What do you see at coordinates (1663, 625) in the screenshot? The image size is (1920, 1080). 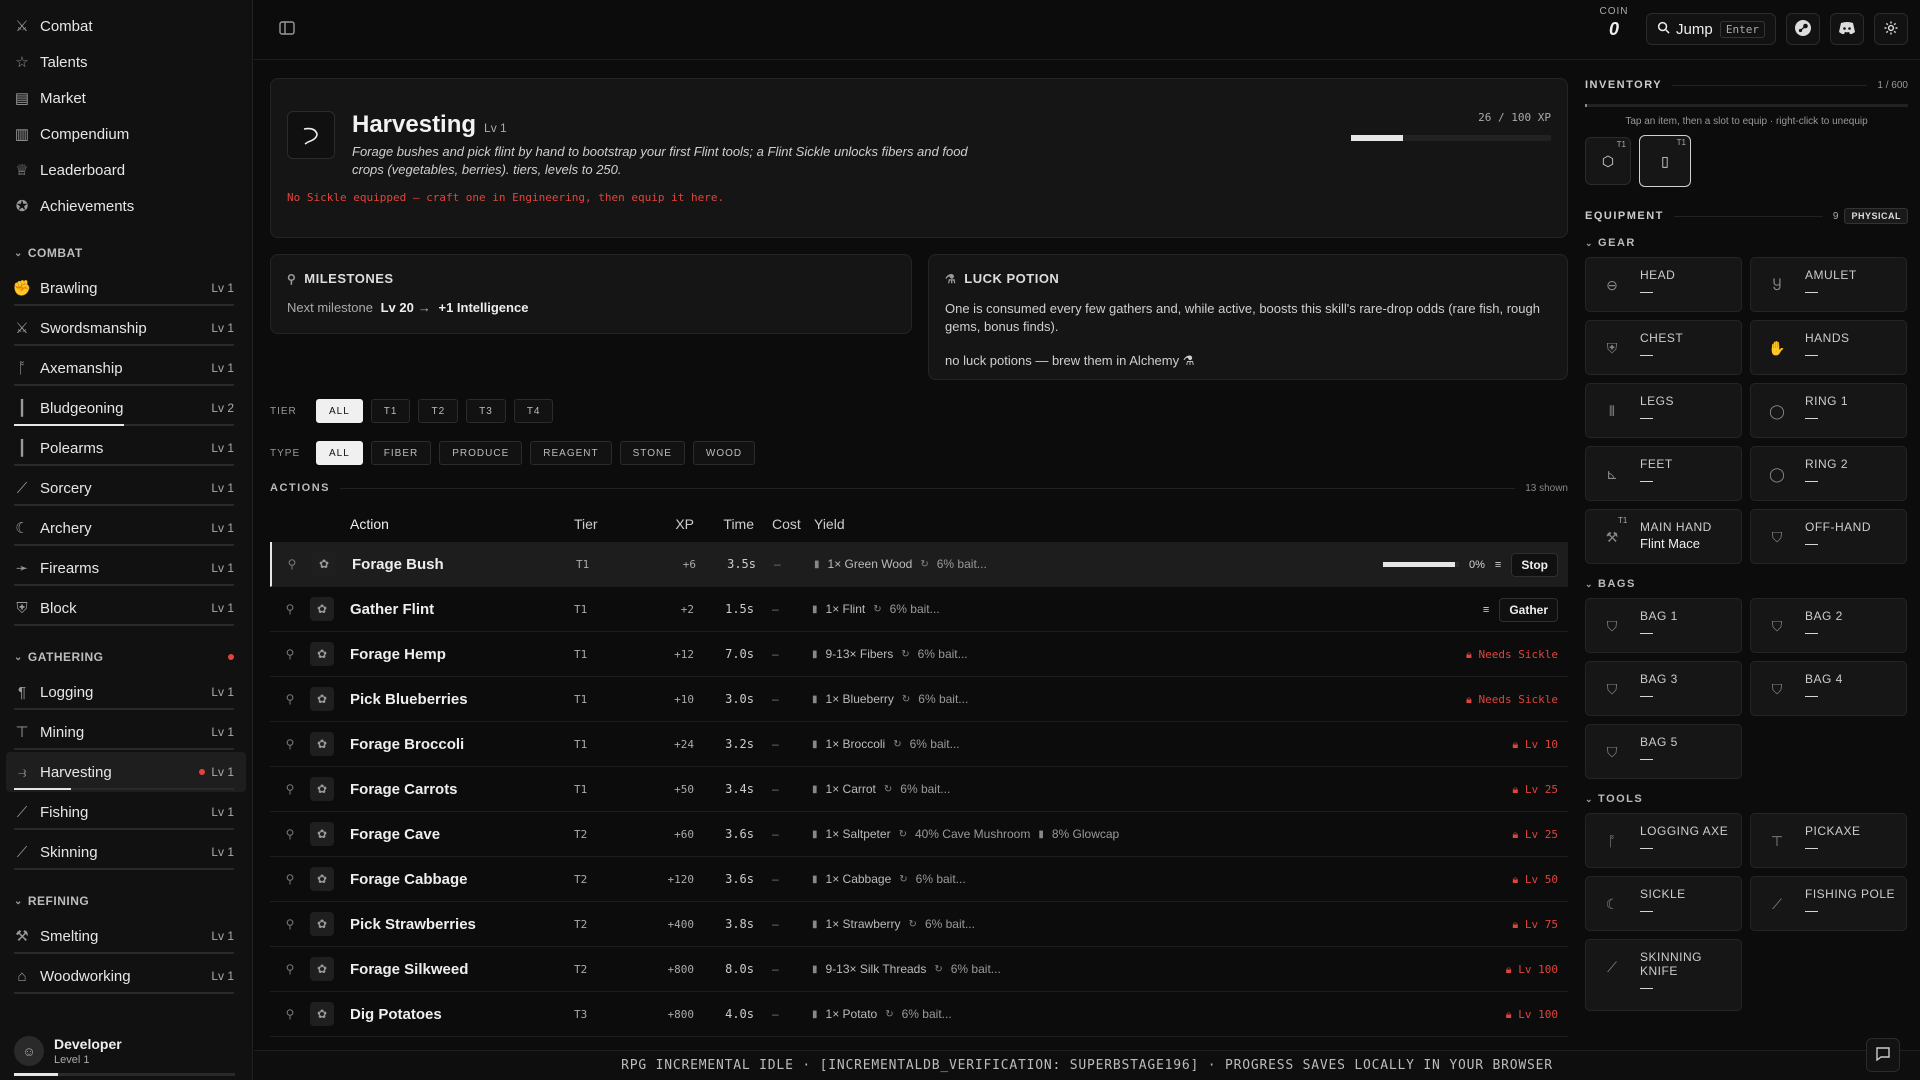 I see `equip-slot-bag-1: ⛉ BAG 1 —` at bounding box center [1663, 625].